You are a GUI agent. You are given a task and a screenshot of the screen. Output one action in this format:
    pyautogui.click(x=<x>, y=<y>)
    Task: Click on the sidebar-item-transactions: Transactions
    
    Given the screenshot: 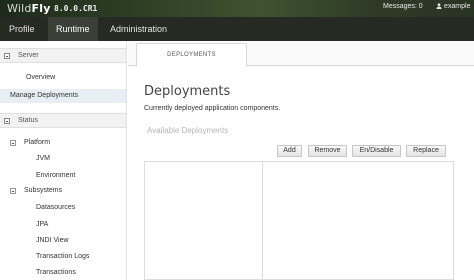 What is the action you would take?
    pyautogui.click(x=56, y=272)
    